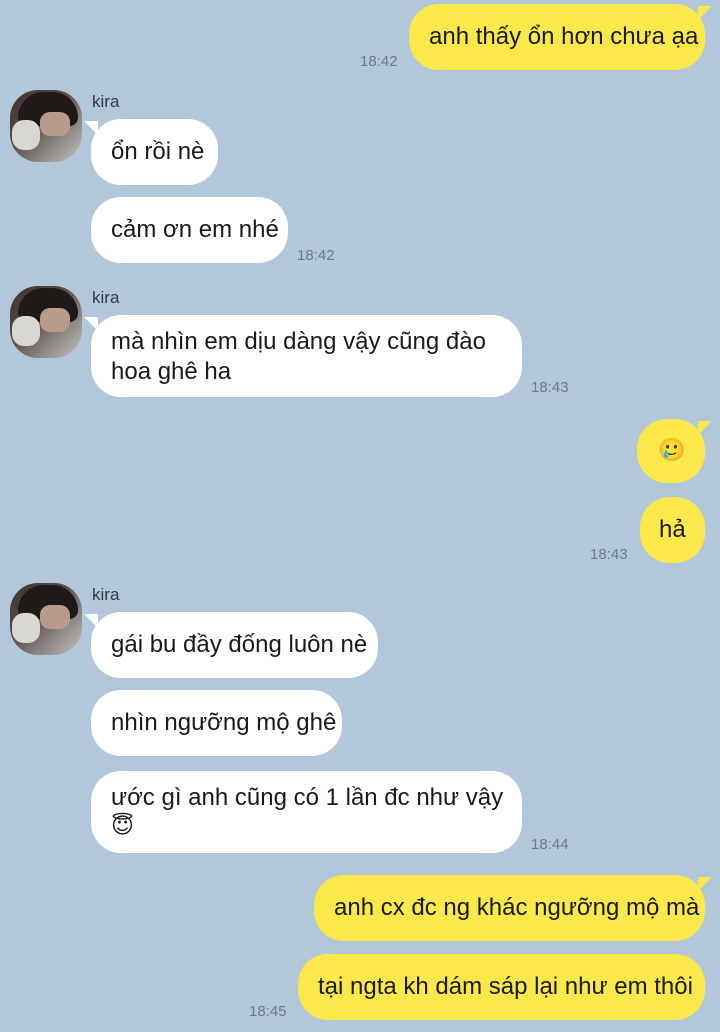 Image resolution: width=720 pixels, height=1032 pixels. What do you see at coordinates (195, 229) in the screenshot?
I see `message-text: cảm ơn em nhé` at bounding box center [195, 229].